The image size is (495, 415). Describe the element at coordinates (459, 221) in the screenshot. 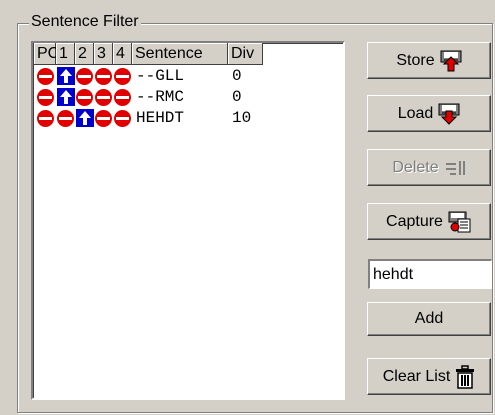

I see `capture-icon` at that location.